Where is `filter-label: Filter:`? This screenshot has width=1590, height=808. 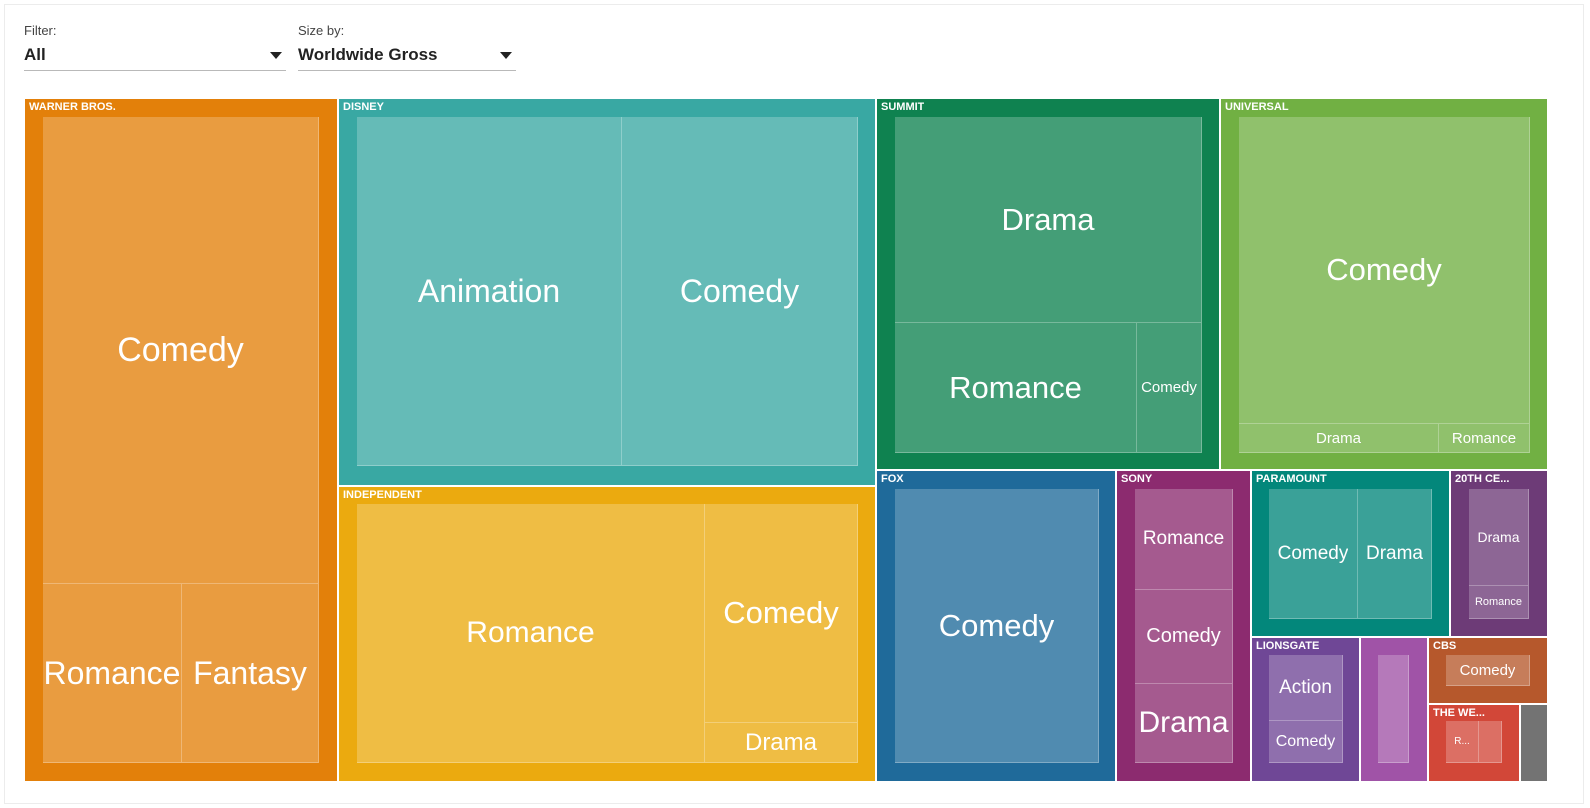
filter-label: Filter: is located at coordinates (40, 30).